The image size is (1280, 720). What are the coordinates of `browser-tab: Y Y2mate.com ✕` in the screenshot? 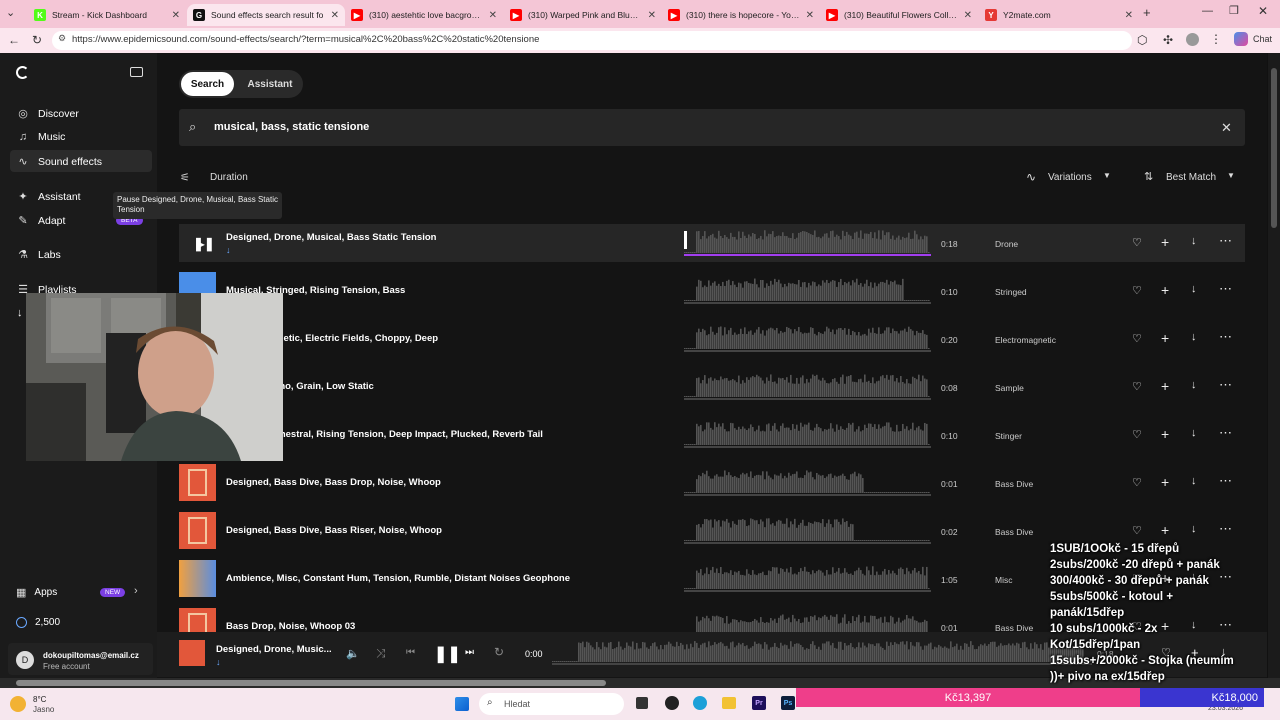 It's located at (1059, 15).